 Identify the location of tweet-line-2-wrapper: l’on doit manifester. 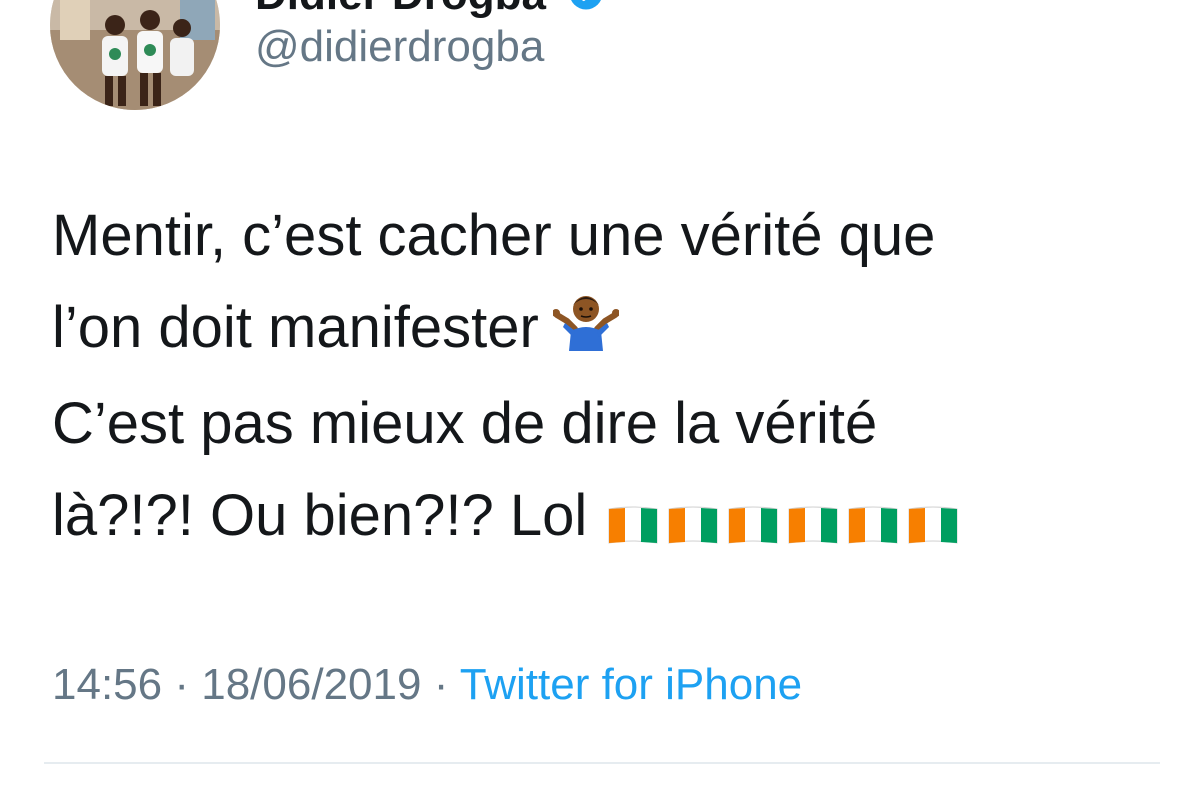
(602, 330).